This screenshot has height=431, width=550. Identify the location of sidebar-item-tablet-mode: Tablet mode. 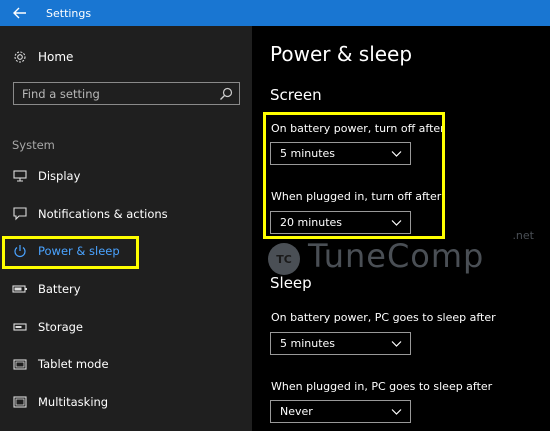
(60, 364).